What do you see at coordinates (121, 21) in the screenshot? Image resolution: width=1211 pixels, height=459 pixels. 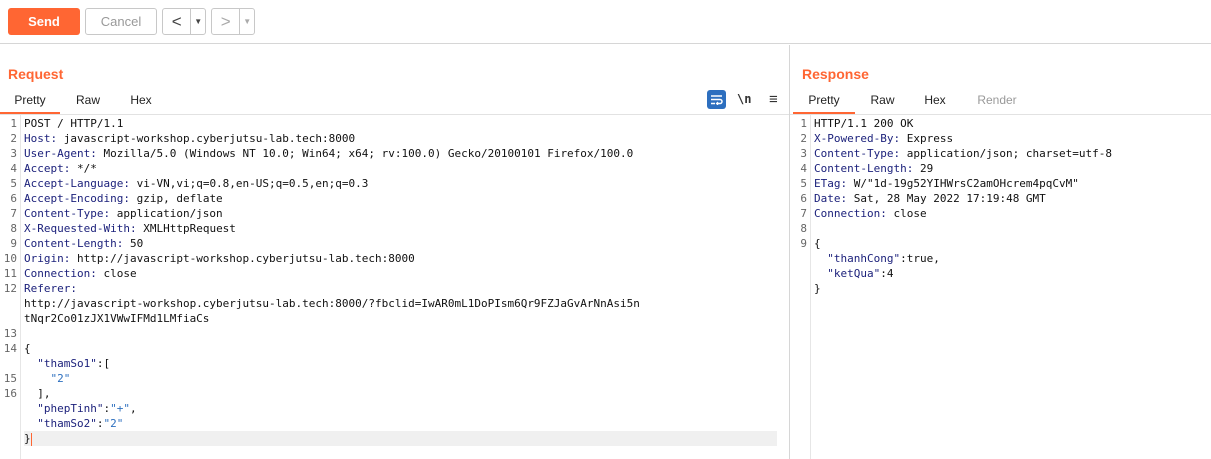 I see `cancel-button: Cancel` at bounding box center [121, 21].